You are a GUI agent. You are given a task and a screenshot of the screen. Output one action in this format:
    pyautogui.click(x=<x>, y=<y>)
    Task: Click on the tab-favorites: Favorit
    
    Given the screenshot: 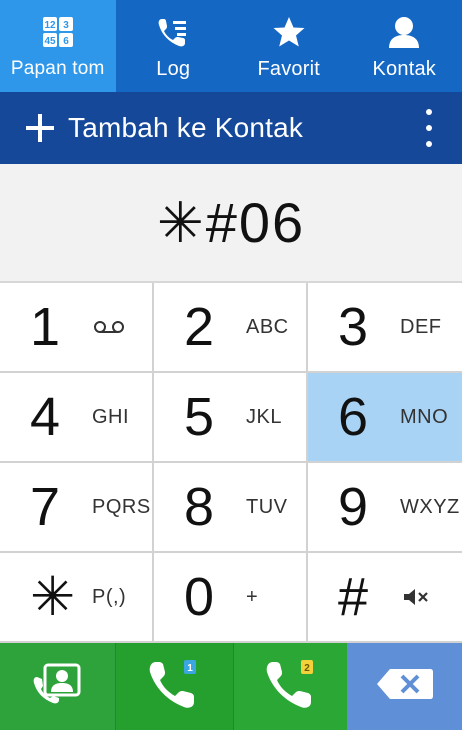 What is the action you would take?
    pyautogui.click(x=289, y=46)
    